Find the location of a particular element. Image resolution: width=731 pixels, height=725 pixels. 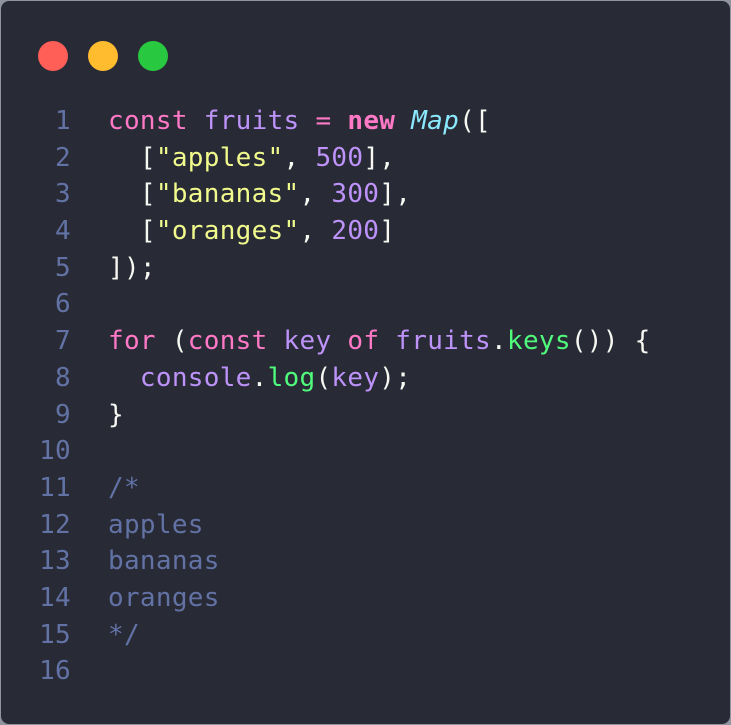

maximize-button is located at coordinates (153, 56).